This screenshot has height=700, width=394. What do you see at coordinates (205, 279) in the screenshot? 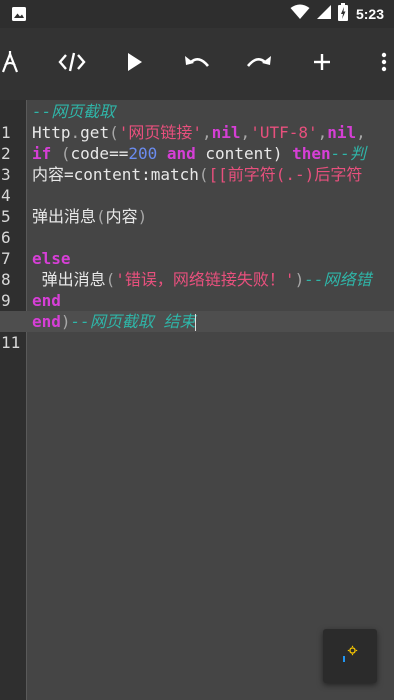
I see `code-token: '错误，网络链接失败！'` at bounding box center [205, 279].